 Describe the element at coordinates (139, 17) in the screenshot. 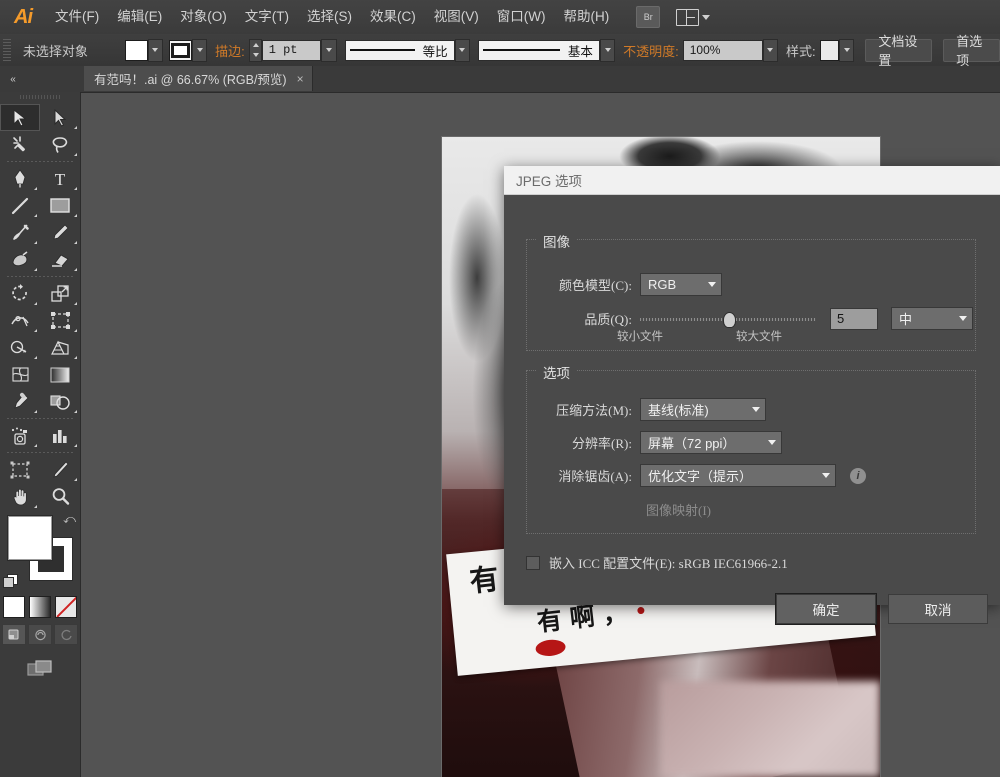

I see `menu-edit: 编辑(E)` at that location.